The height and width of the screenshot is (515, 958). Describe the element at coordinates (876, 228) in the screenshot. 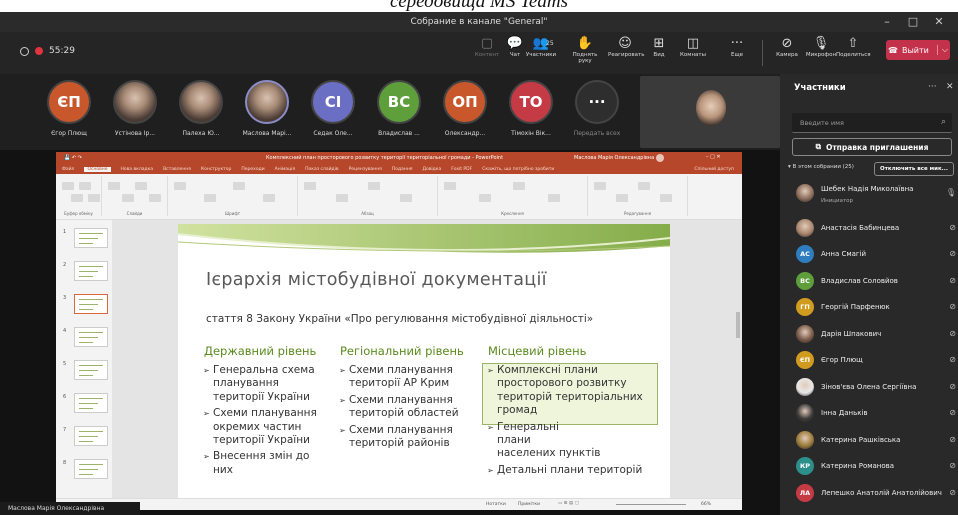

I see `participant-row: Анастасія Бабинцева ⊘` at that location.